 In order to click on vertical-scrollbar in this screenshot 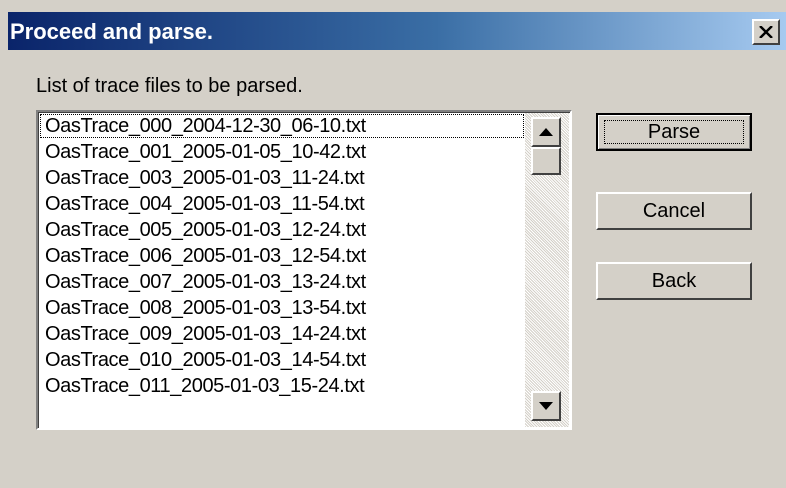, I will do `click(547, 270)`.